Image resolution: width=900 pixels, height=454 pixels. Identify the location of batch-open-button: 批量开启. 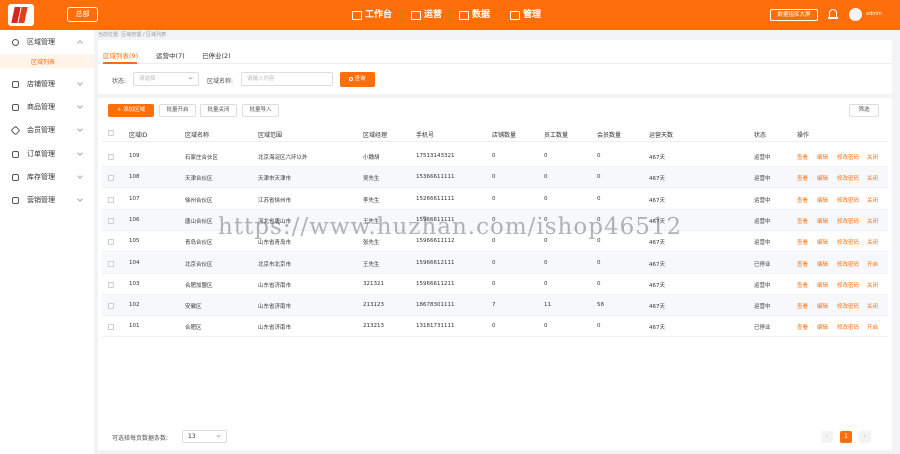
(177, 110).